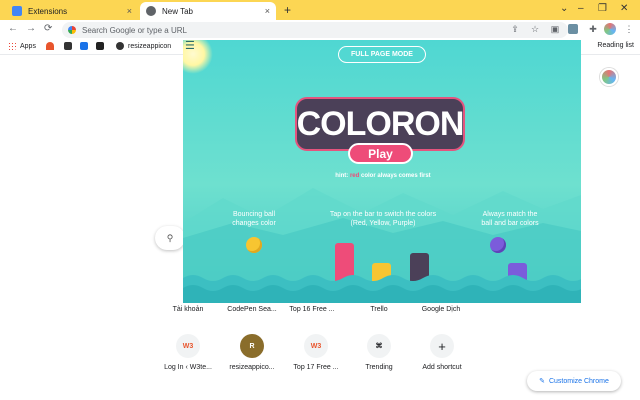 Image resolution: width=640 pixels, height=400 pixels. I want to click on chrome-icon, so click(151, 11).